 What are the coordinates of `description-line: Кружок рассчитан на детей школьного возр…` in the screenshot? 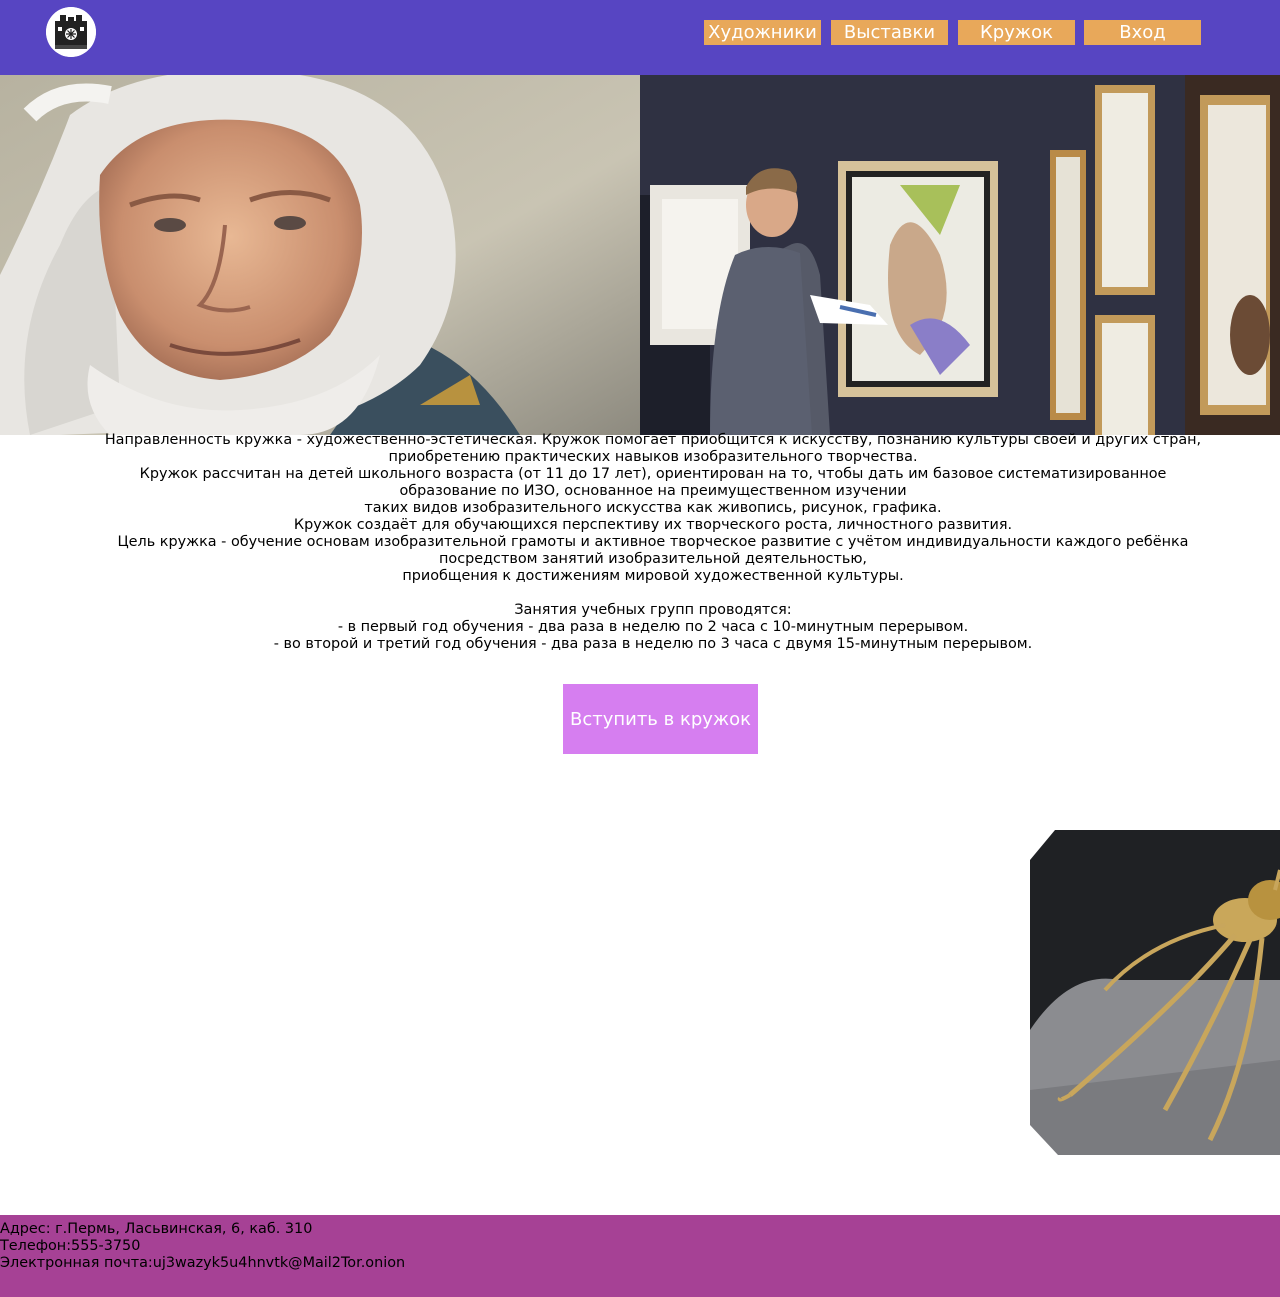 It's located at (653, 474).